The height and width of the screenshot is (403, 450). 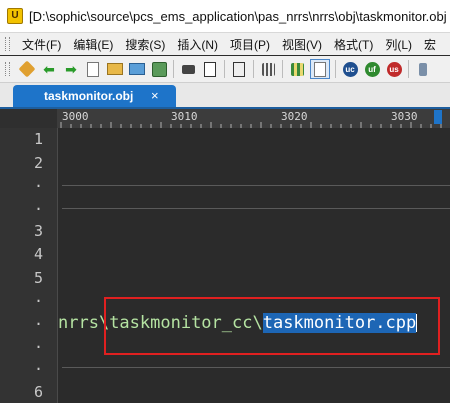 I want to click on highlight-annotation-box, so click(x=272, y=326).